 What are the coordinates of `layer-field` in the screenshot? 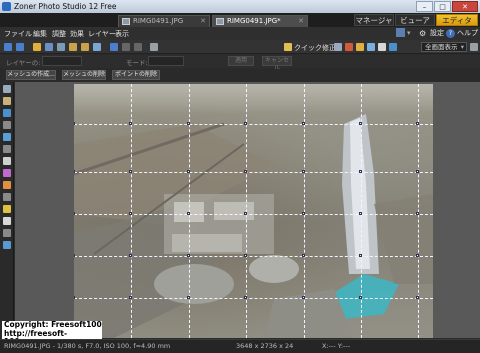 It's located at (62, 61).